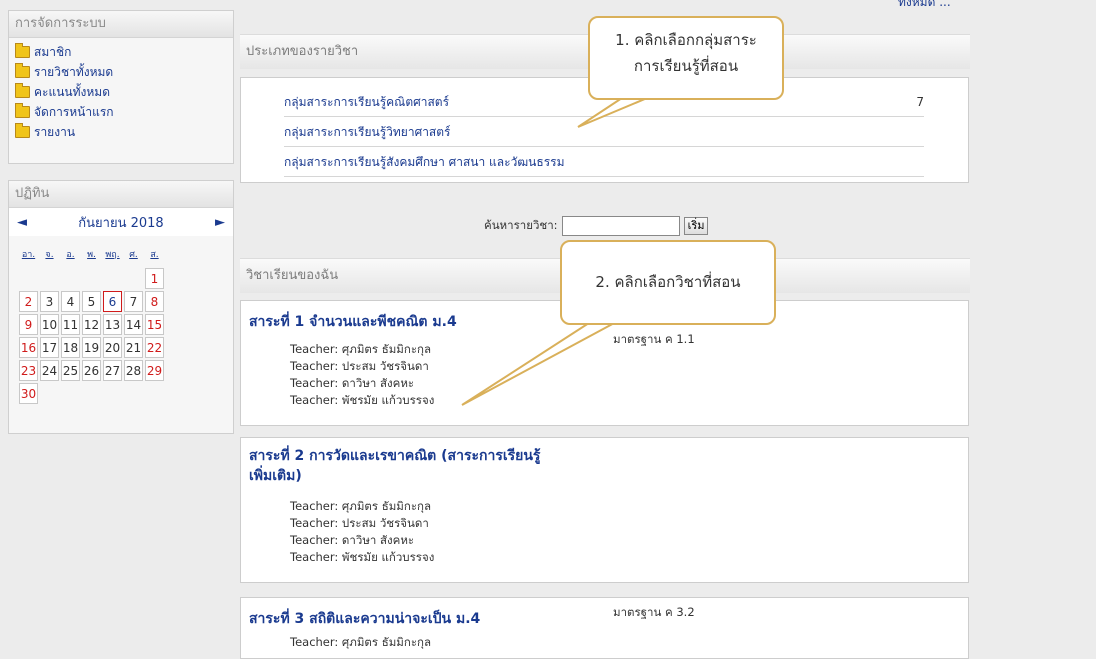 The image size is (1096, 659). What do you see at coordinates (557, 250) in the screenshot?
I see `callout-pointers` at bounding box center [557, 250].